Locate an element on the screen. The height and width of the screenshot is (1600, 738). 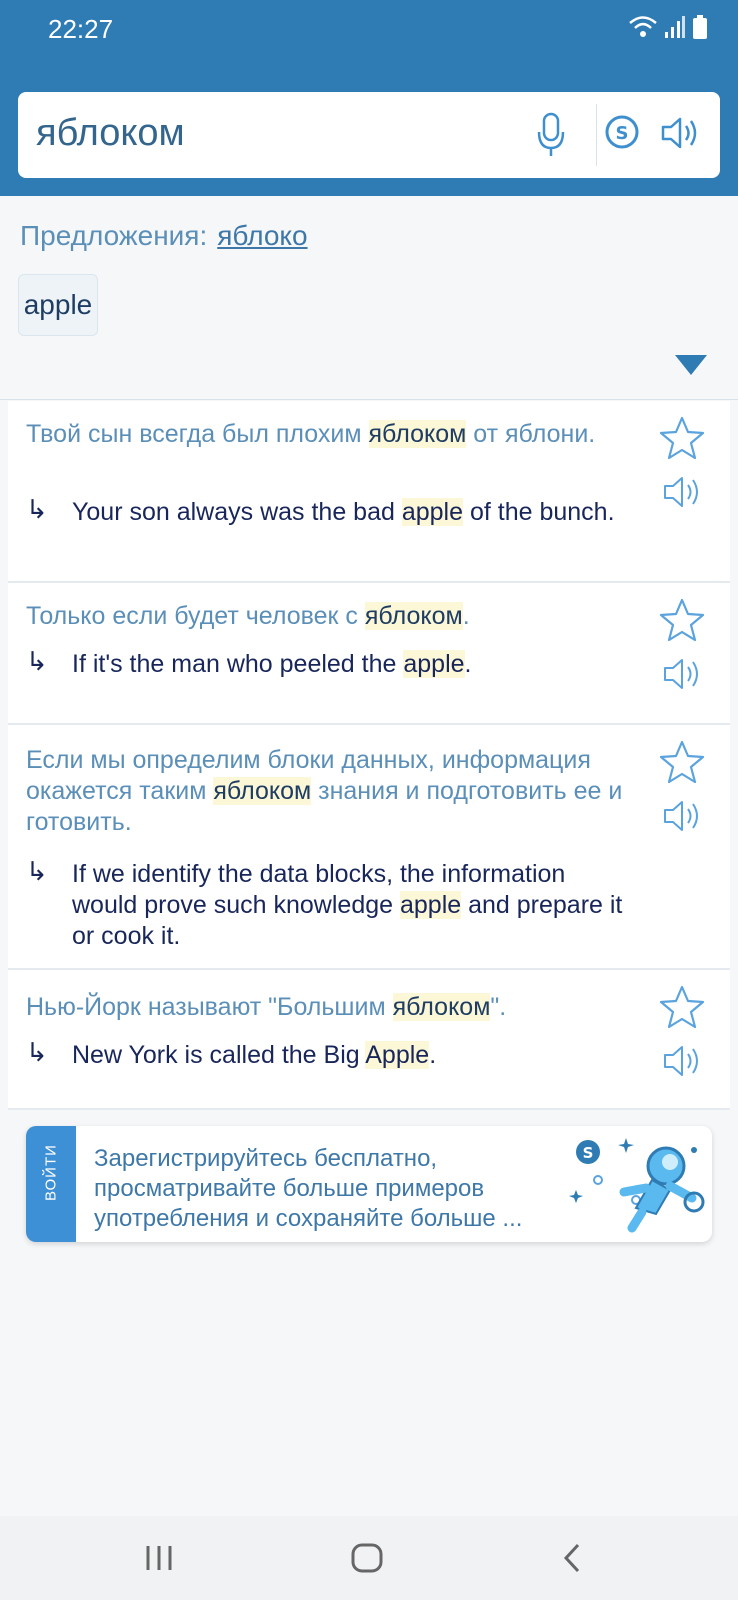
status-icons is located at coordinates (668, 27).